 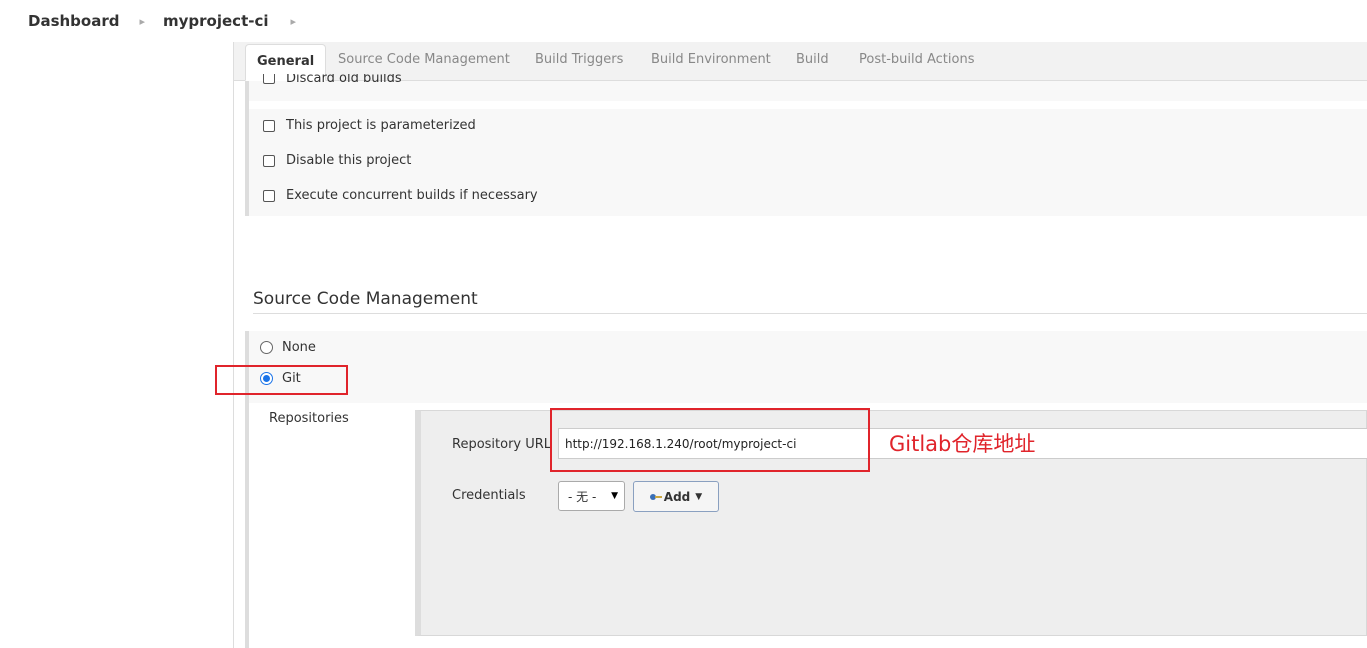 I want to click on breadcrumb-dashboard: Dashboard, so click(x=73, y=21).